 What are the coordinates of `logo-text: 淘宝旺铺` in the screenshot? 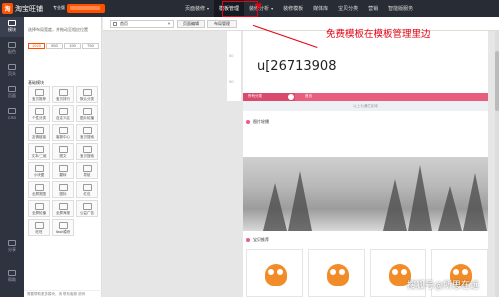 It's located at (29, 9).